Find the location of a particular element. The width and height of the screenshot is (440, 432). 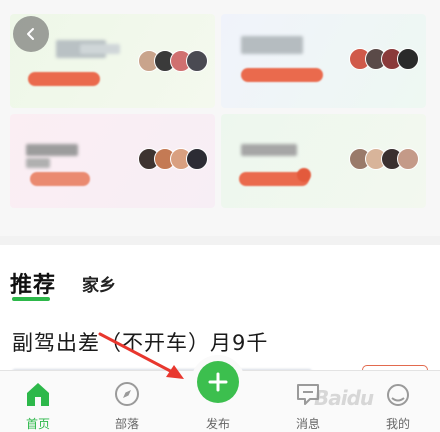

plus-icon is located at coordinates (218, 382).